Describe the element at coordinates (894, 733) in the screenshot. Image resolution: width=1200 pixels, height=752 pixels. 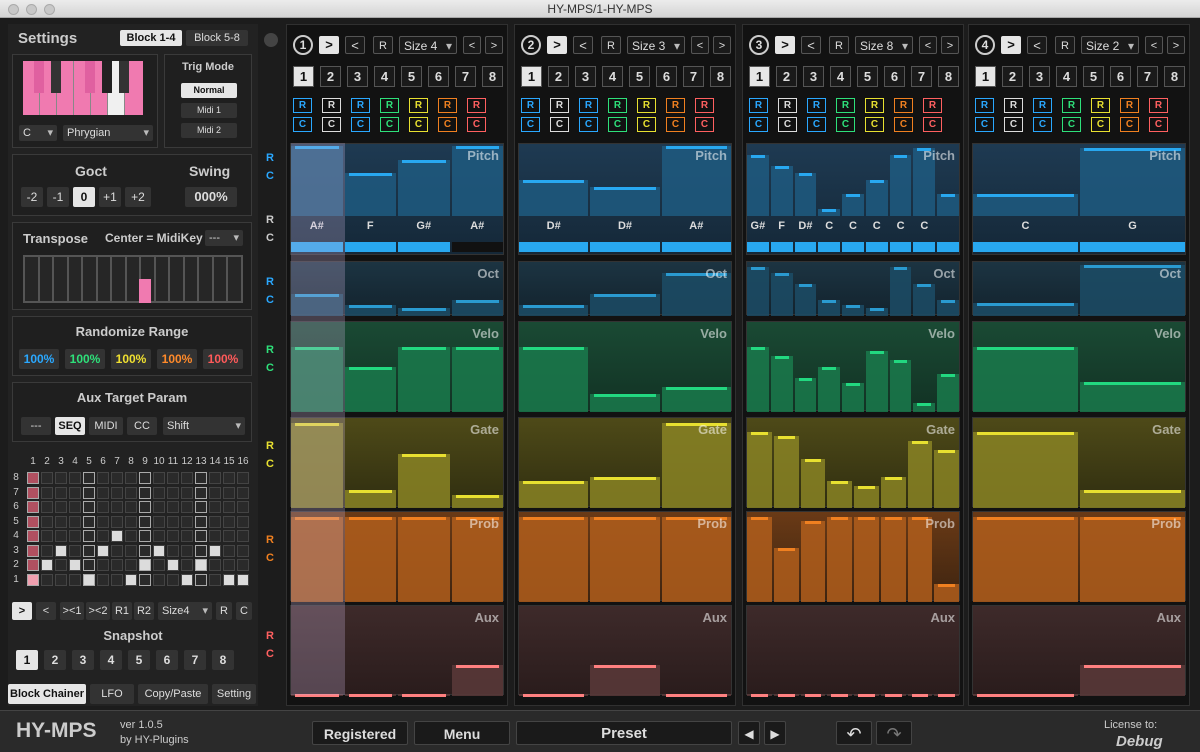
I see `redo-icon: ↷` at that location.